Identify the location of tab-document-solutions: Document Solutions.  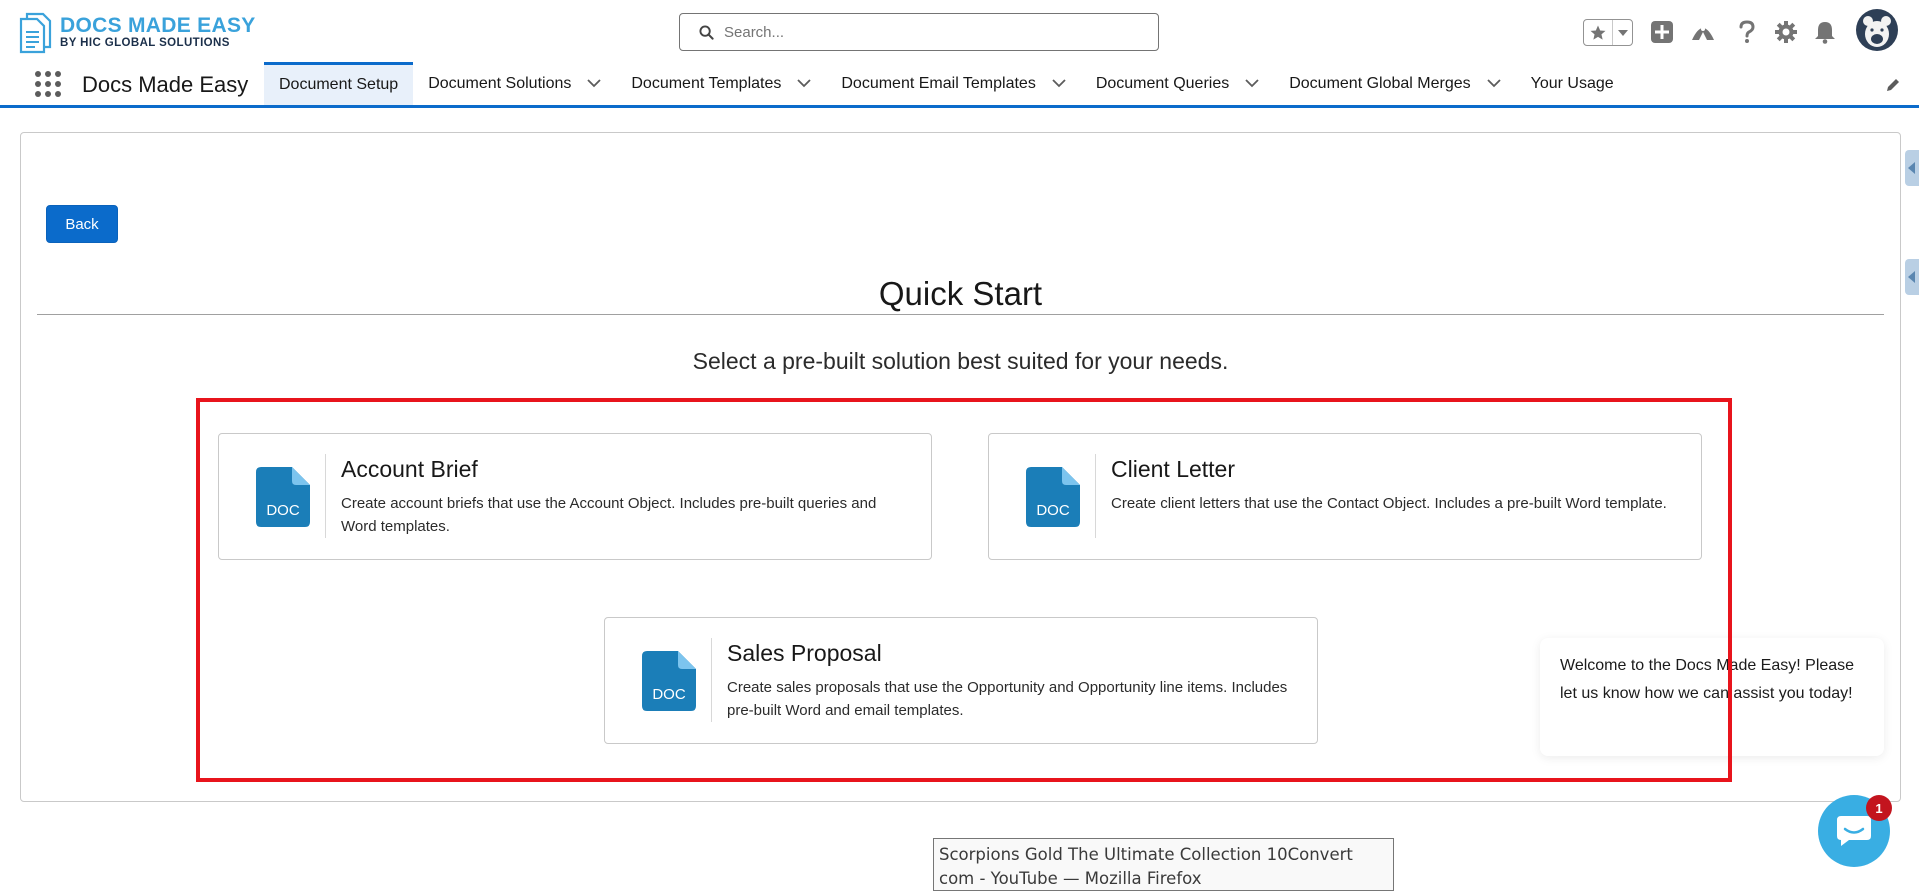
(514, 83).